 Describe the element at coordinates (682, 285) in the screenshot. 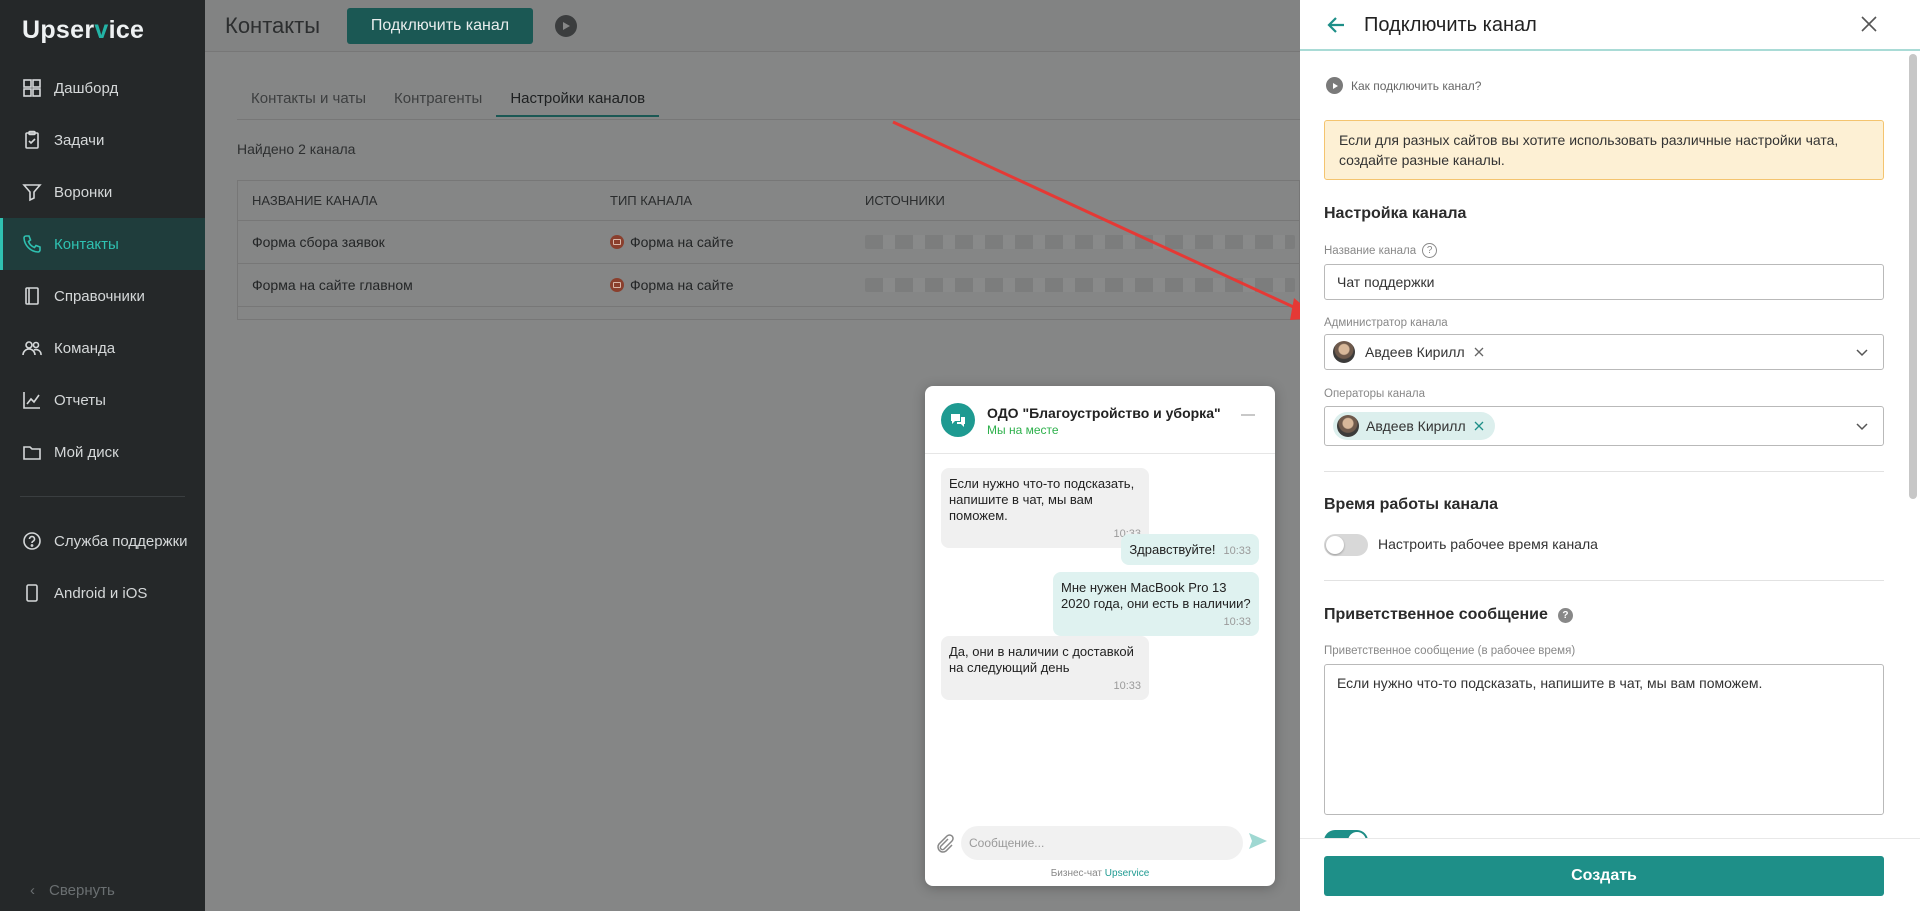

I see `channel-type-label: Форма на сайте` at that location.